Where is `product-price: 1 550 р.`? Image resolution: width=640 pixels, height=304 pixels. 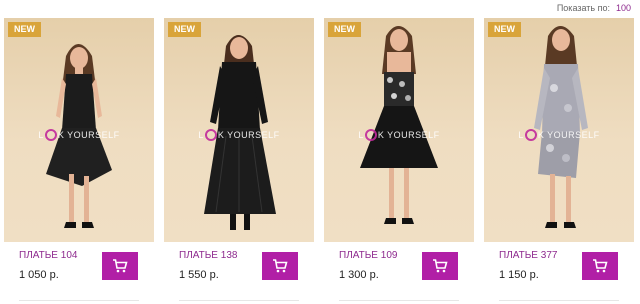
product-price: 1 550 р. is located at coordinates (199, 275).